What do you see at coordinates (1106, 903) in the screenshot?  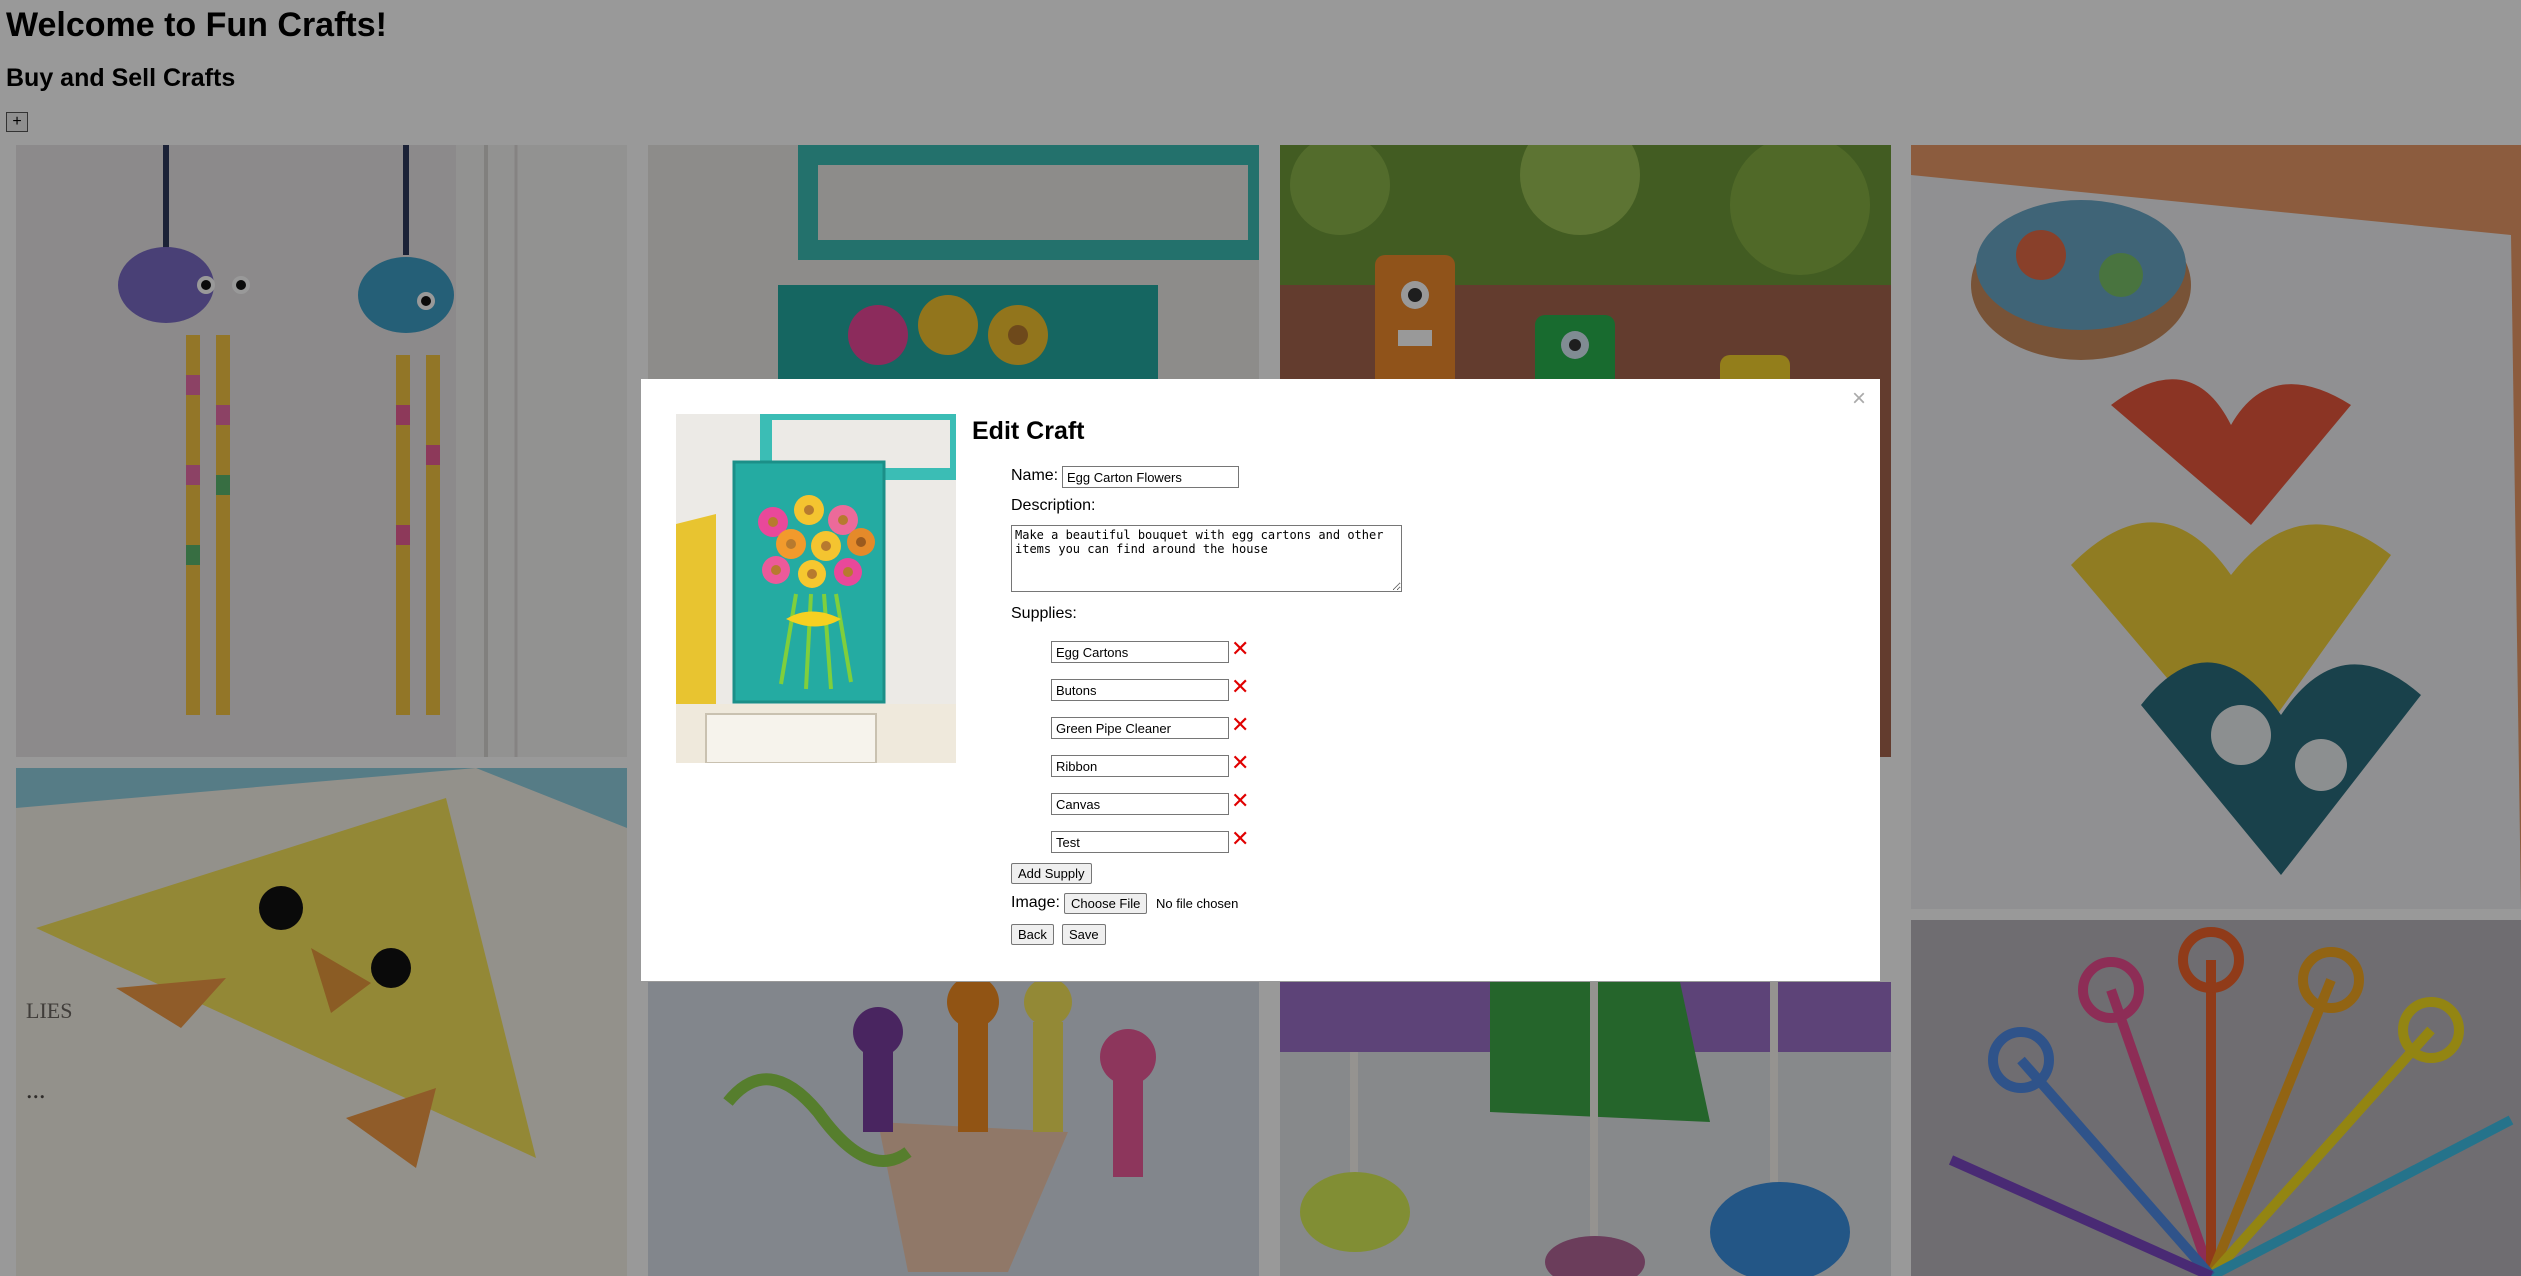 I see `choose-file-button: Choose File` at bounding box center [1106, 903].